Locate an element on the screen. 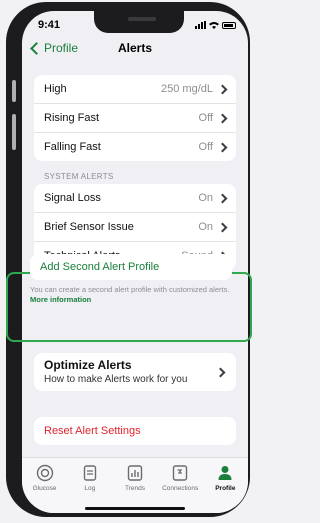  optimize-subtitle: How to make Alerts work for you is located at coordinates (116, 379).